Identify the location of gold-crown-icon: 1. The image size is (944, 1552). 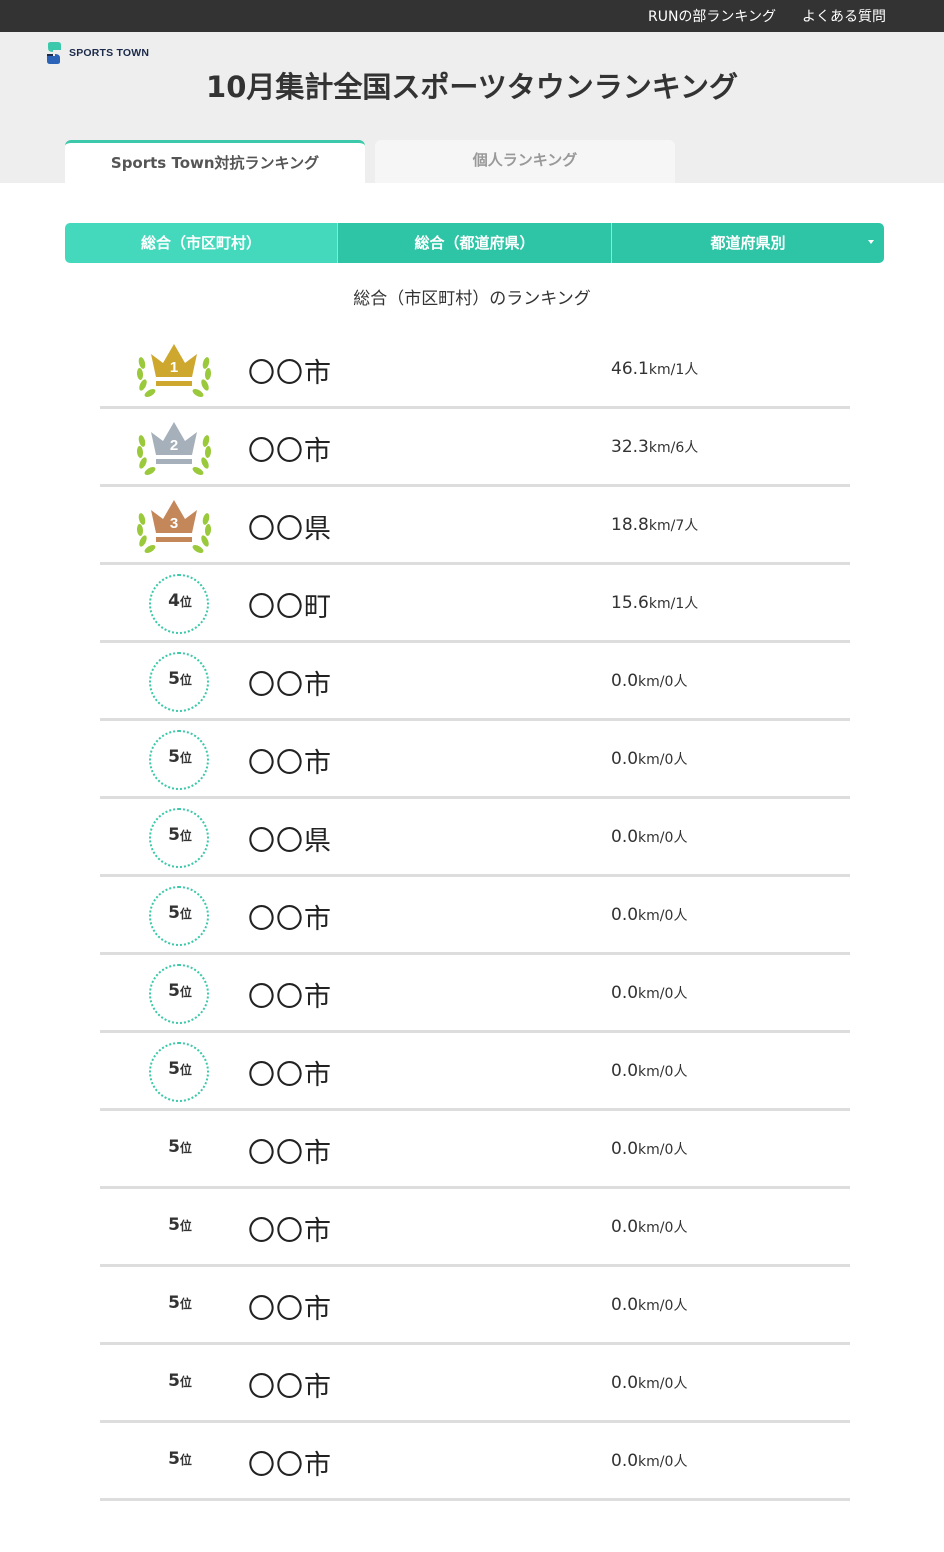
(174, 370).